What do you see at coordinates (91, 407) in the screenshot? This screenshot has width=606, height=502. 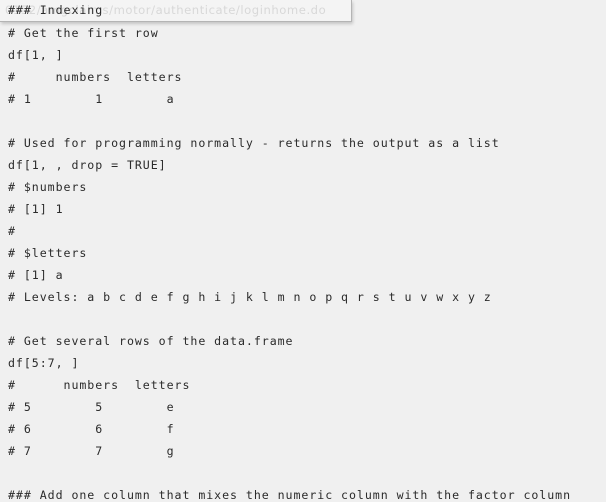 I see `code-line: # 5 5 e` at bounding box center [91, 407].